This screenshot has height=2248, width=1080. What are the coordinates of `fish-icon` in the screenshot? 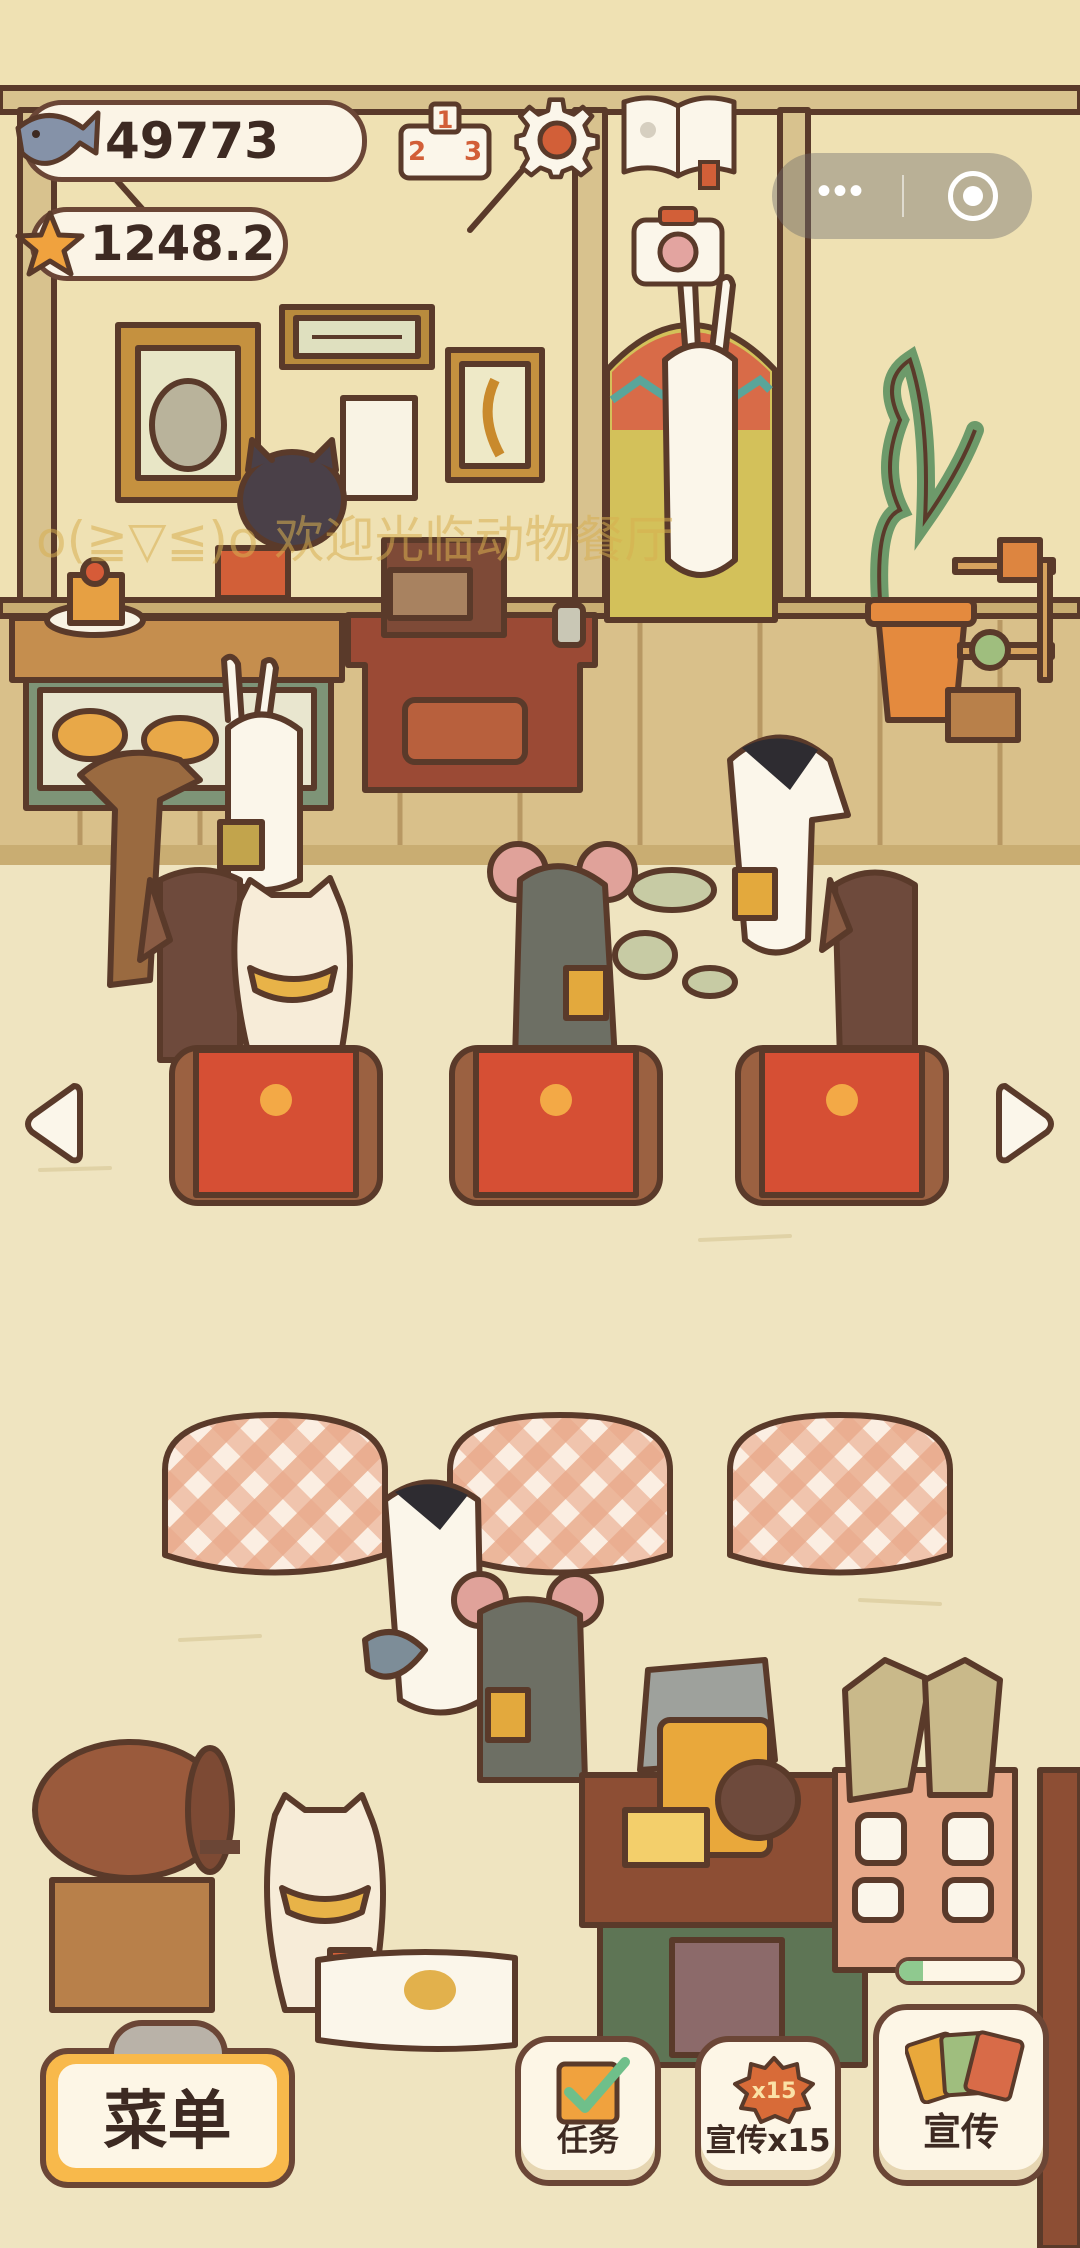 It's located at (58, 138).